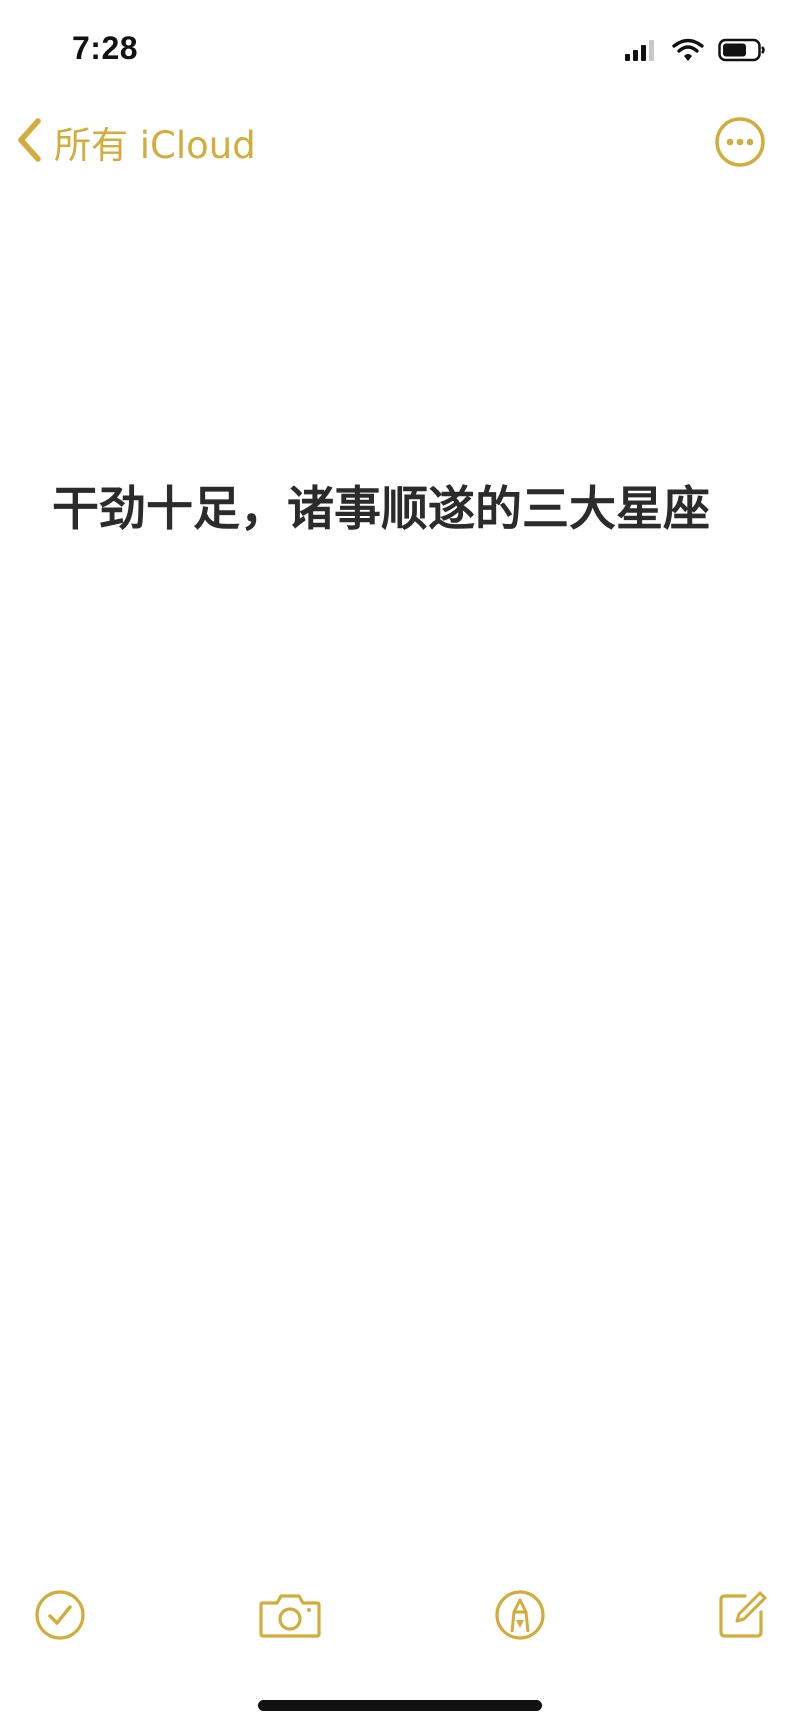 This screenshot has height=1730, width=800. Describe the element at coordinates (400, 1705) in the screenshot. I see `home-indicator` at that location.